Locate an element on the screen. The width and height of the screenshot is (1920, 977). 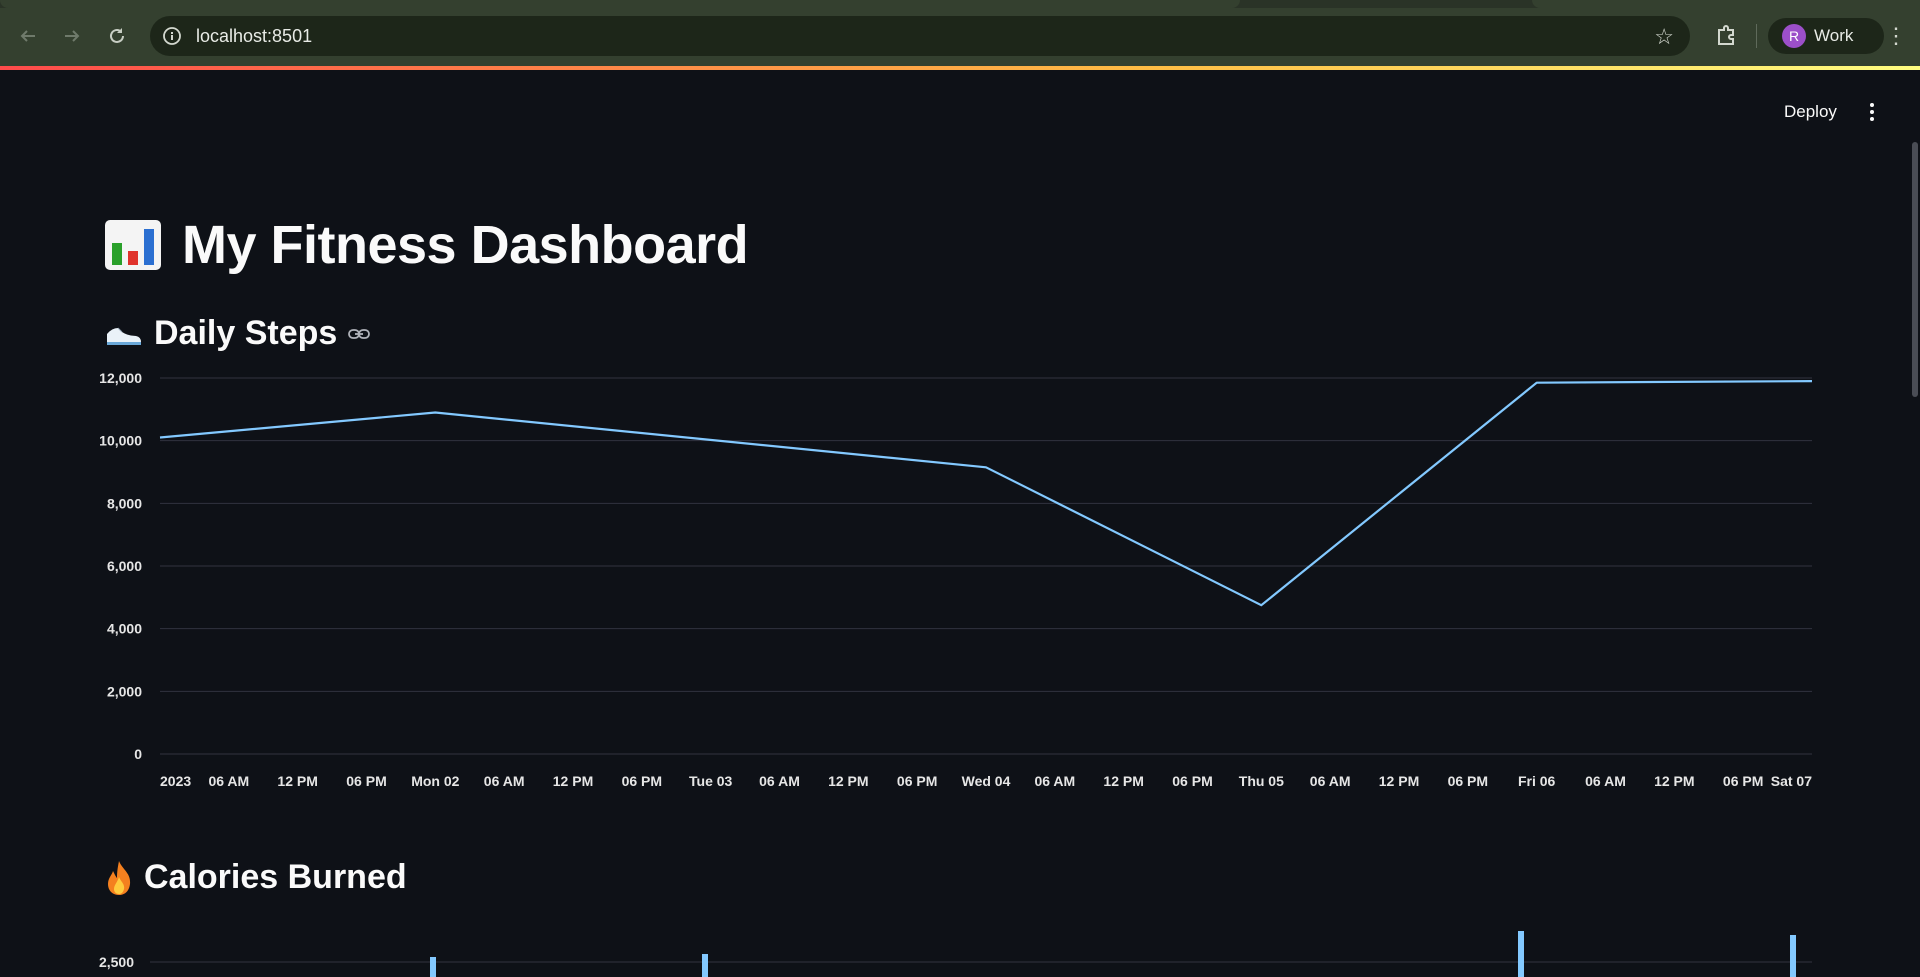
section-heading-calories: Calories Burned is located at coordinates (255, 877).